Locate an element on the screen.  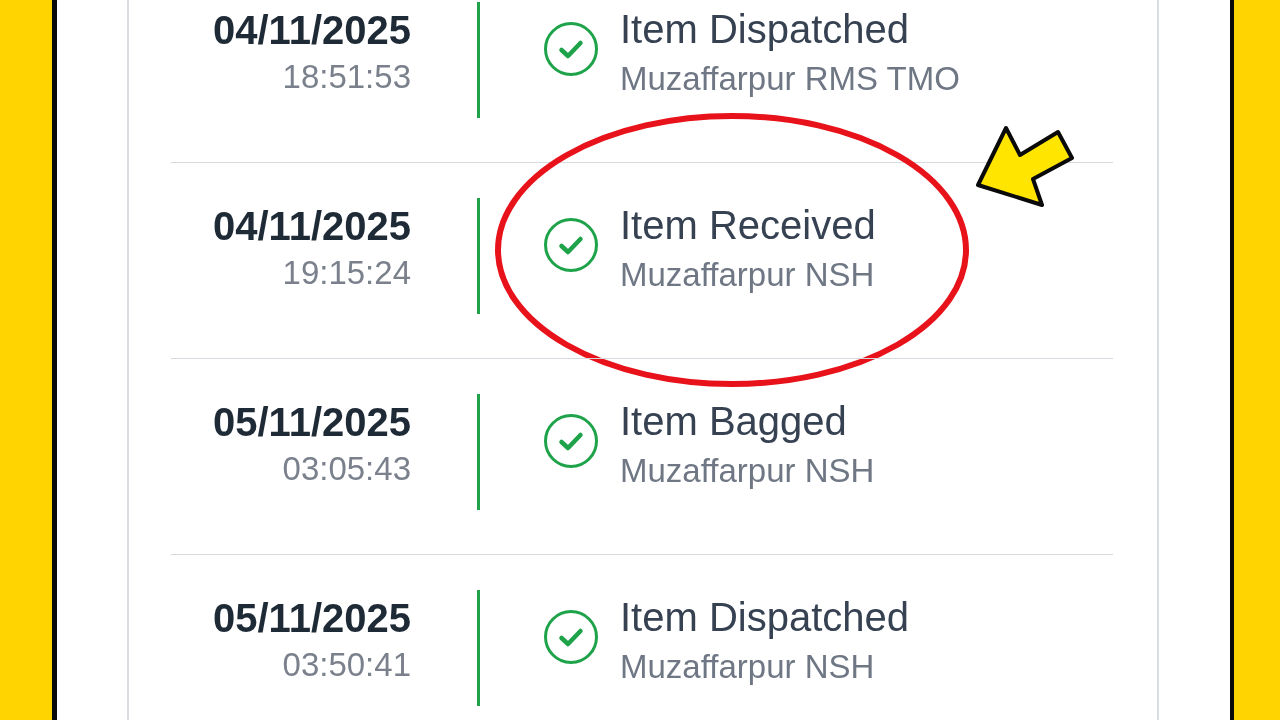
event-status: Item Received is located at coordinates (748, 225).